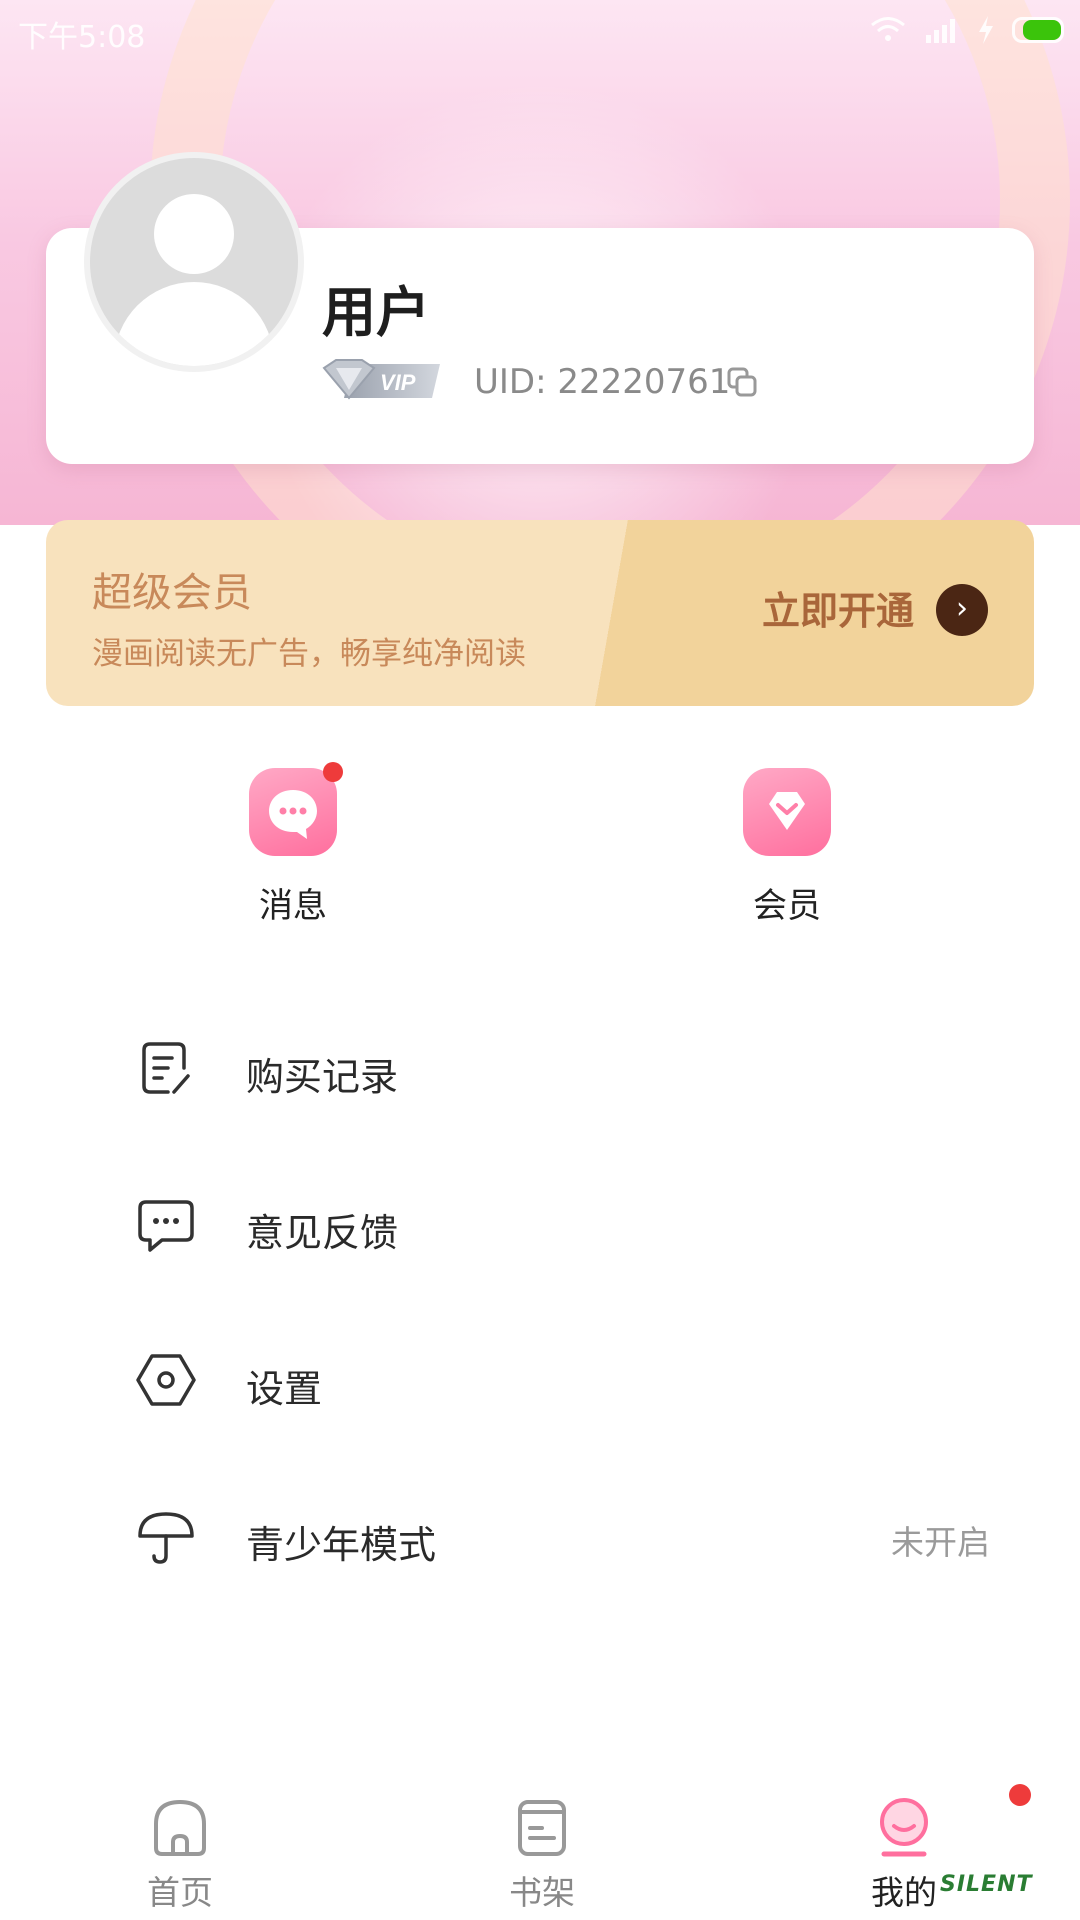  What do you see at coordinates (172, 593) in the screenshot?
I see `vip-banner-title: 超级会员` at bounding box center [172, 593].